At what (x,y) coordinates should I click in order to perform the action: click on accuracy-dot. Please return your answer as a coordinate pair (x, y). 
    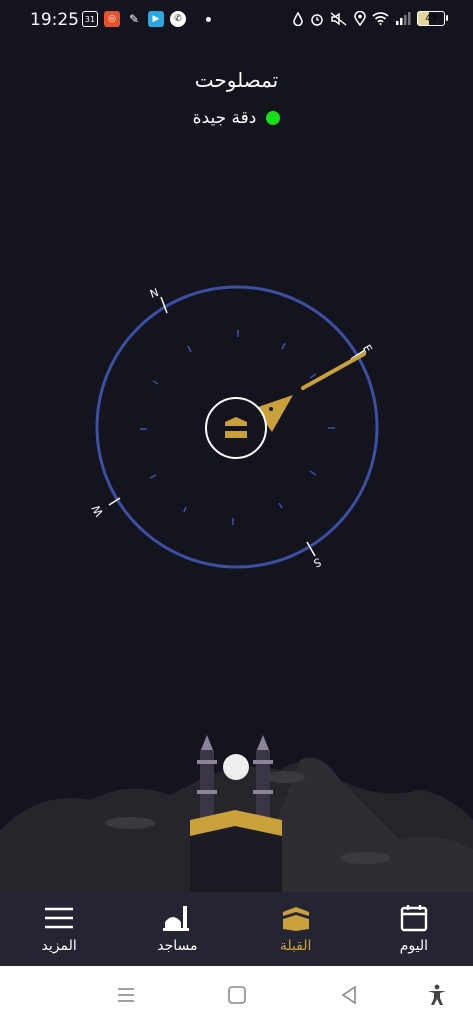
    Looking at the image, I should click on (273, 118).